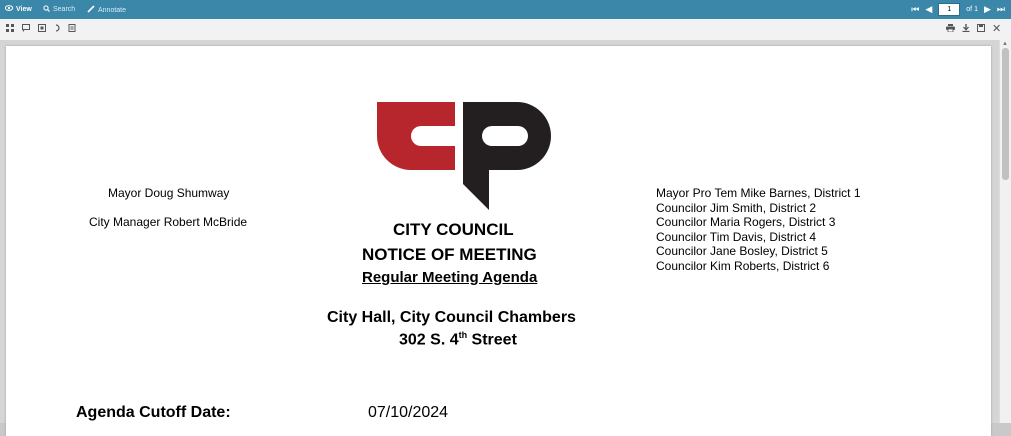 The width and height of the screenshot is (1011, 436). Describe the element at coordinates (24, 9) in the screenshot. I see `view-tab-label: View` at that location.